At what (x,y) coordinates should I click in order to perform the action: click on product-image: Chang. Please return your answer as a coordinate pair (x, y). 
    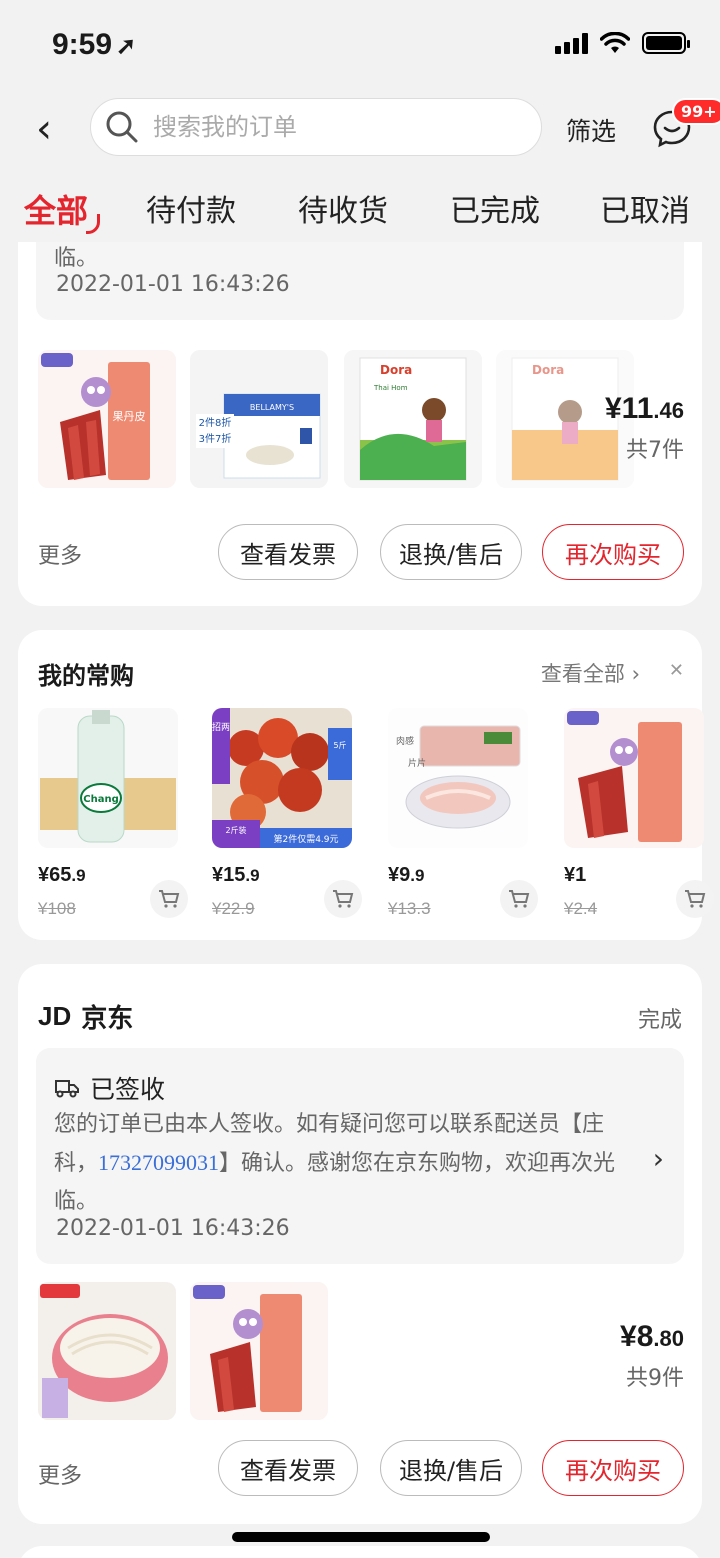
    Looking at the image, I should click on (108, 778).